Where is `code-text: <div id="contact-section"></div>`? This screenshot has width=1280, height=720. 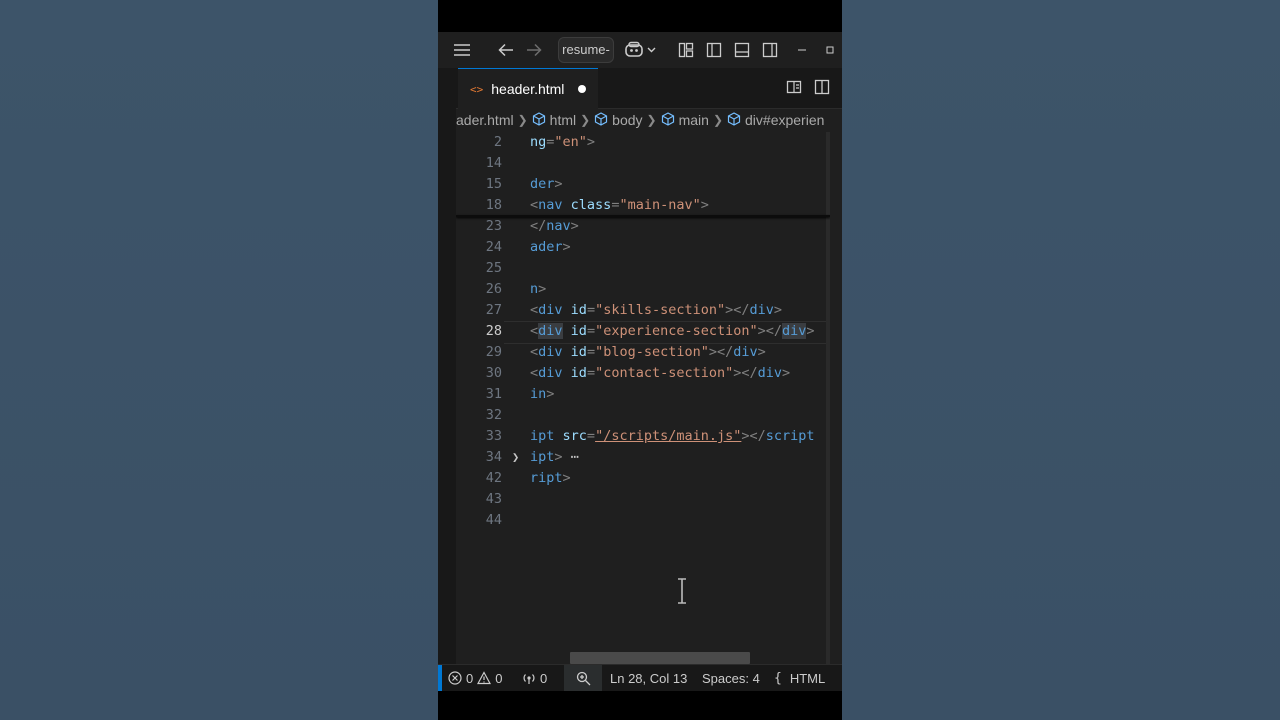 code-text: <div id="contact-section"></div> is located at coordinates (660, 373).